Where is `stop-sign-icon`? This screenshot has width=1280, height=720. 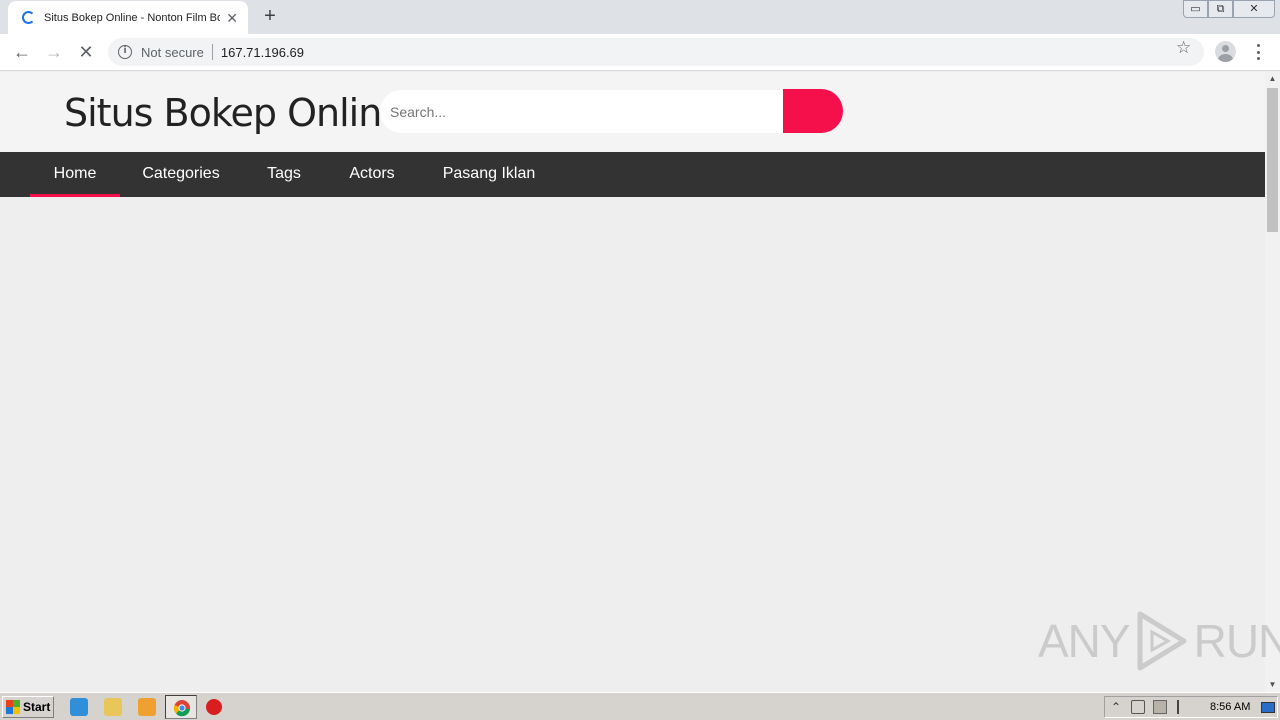
stop-sign-icon is located at coordinates (214, 707).